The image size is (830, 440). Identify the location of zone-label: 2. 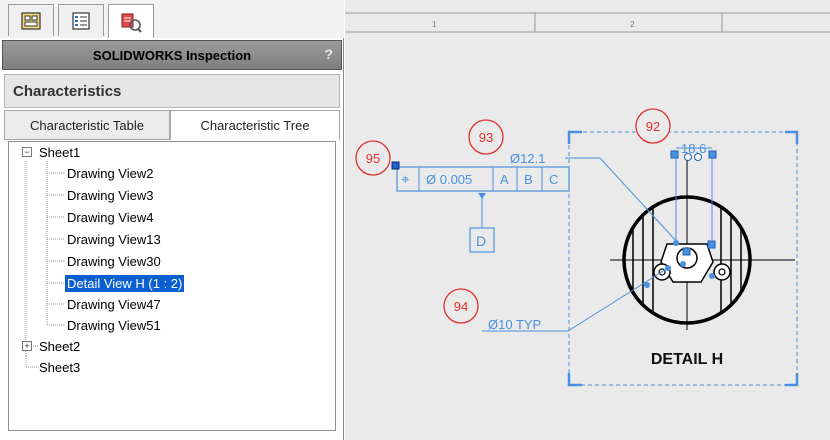
(632, 24).